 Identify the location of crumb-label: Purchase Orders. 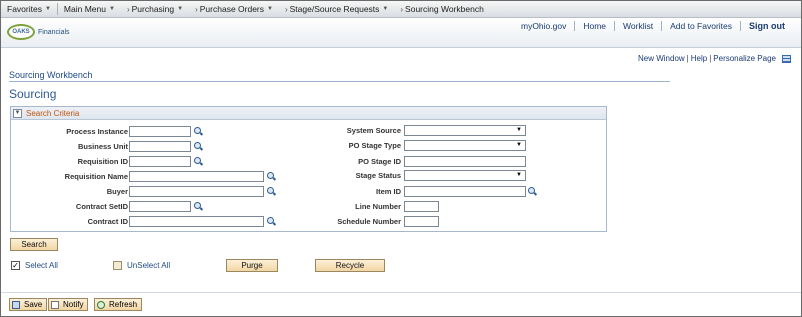
(232, 9).